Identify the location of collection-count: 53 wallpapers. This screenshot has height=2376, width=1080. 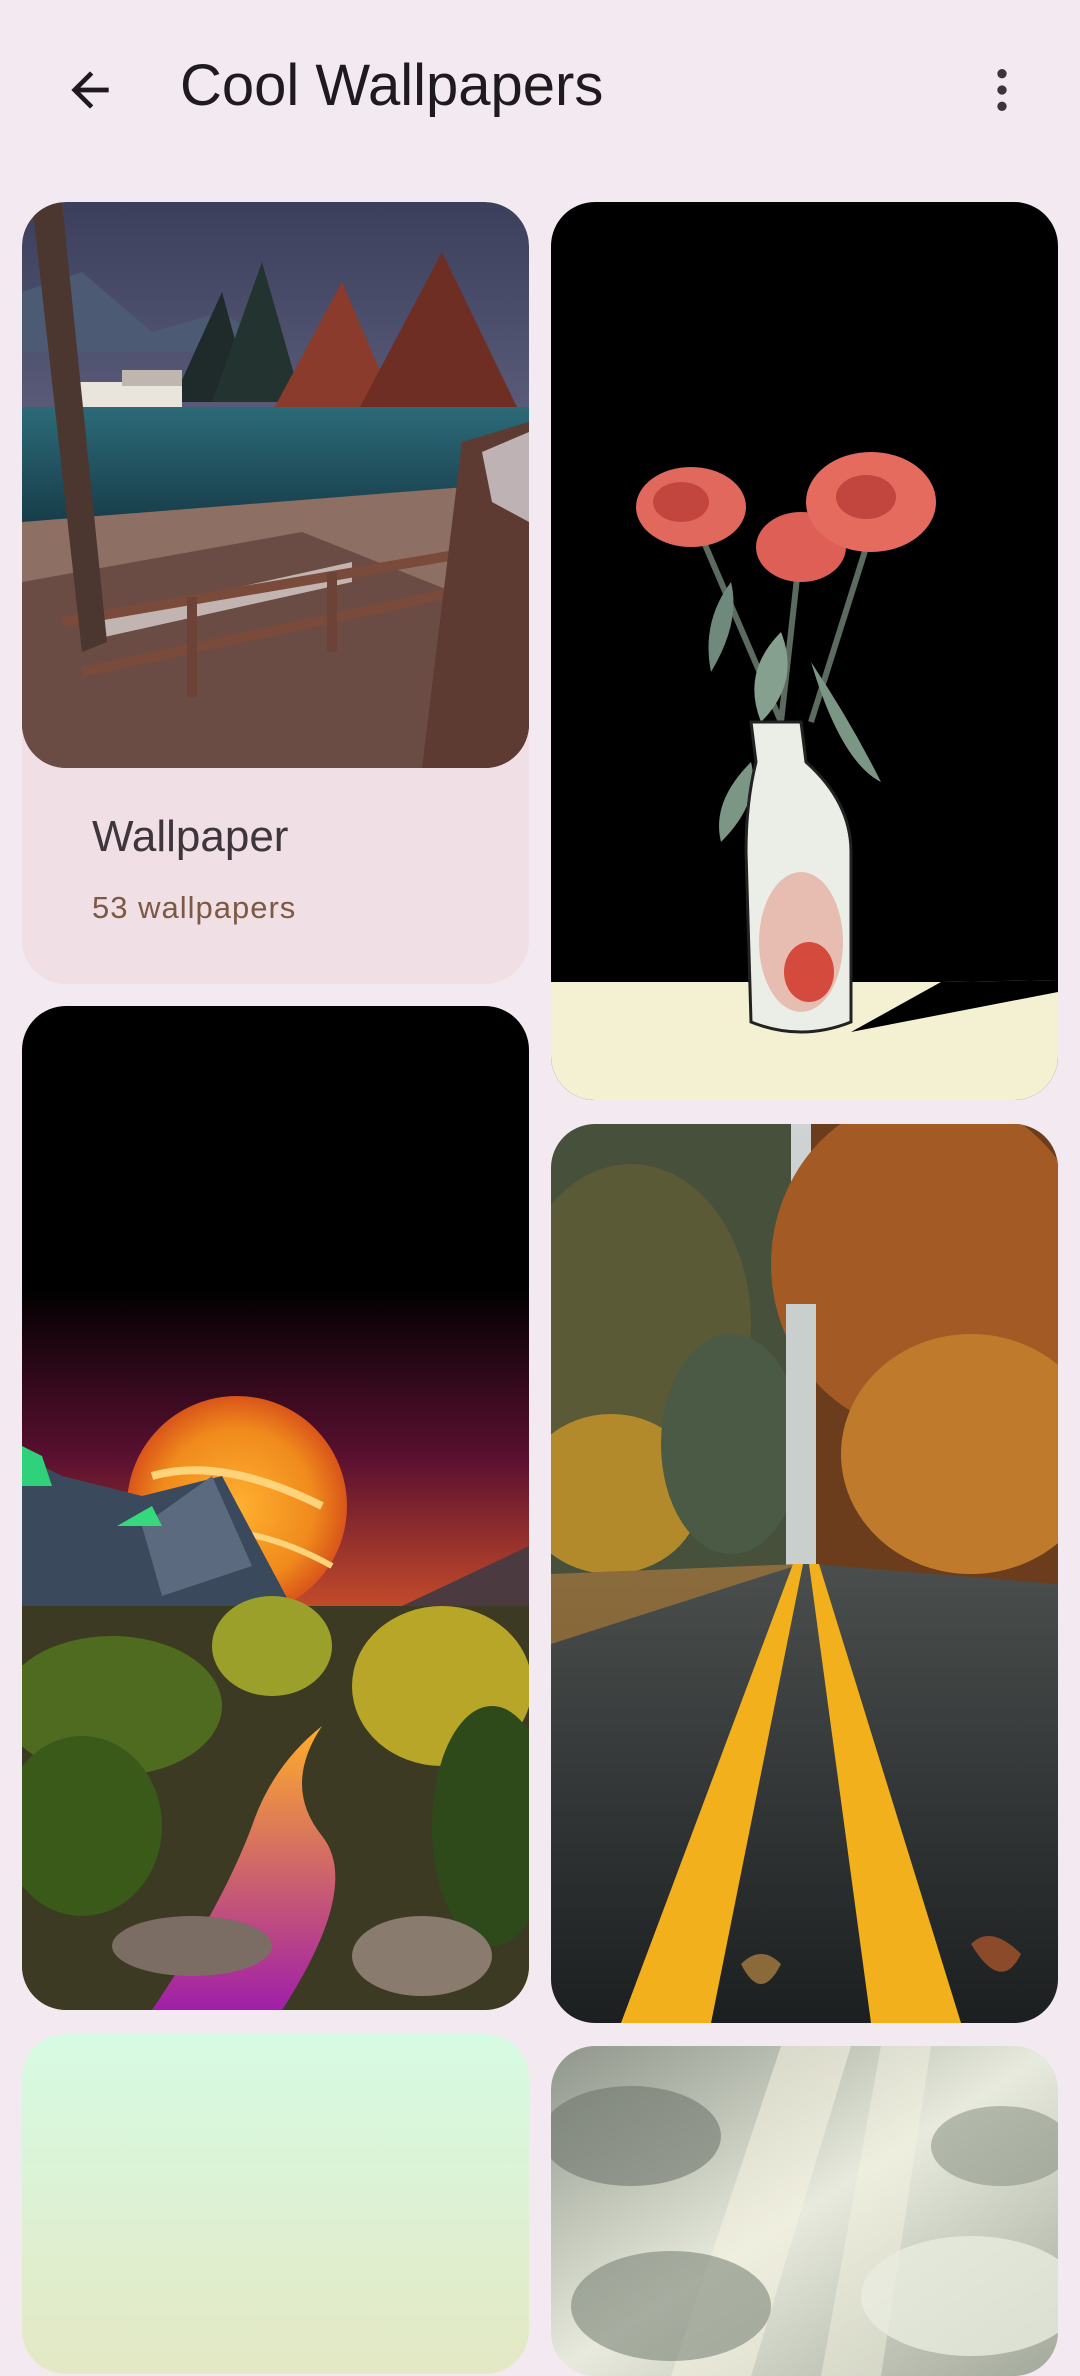
(194, 907).